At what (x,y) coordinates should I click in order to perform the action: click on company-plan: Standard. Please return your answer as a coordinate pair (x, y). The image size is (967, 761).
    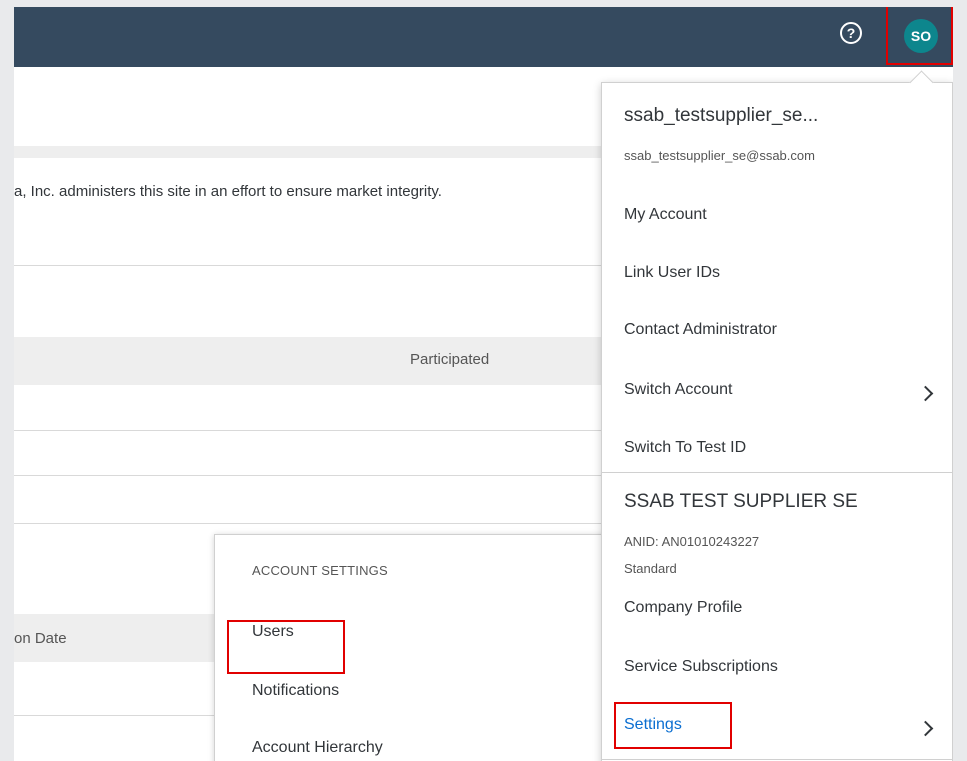
    Looking at the image, I should click on (650, 568).